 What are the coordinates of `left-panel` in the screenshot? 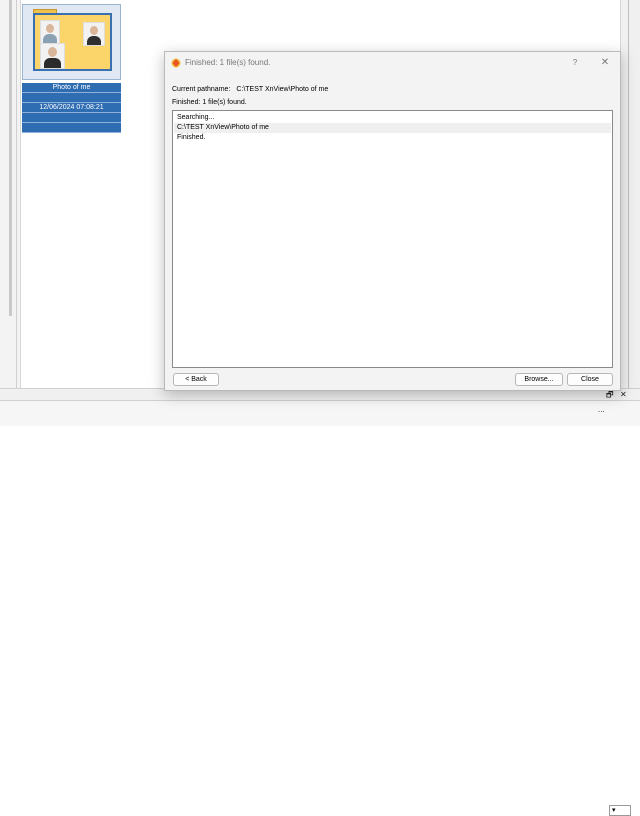 It's located at (10, 194).